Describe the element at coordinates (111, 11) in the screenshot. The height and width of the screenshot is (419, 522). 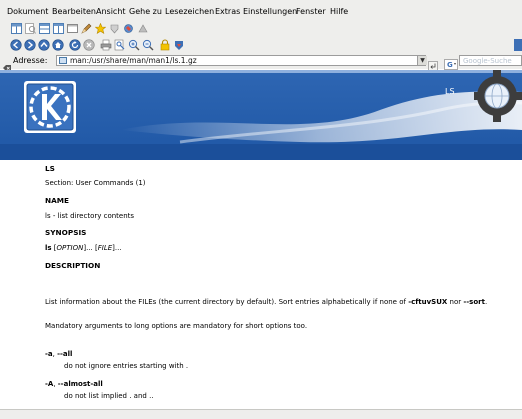
I see `menu-ansicht: Ansicht` at that location.